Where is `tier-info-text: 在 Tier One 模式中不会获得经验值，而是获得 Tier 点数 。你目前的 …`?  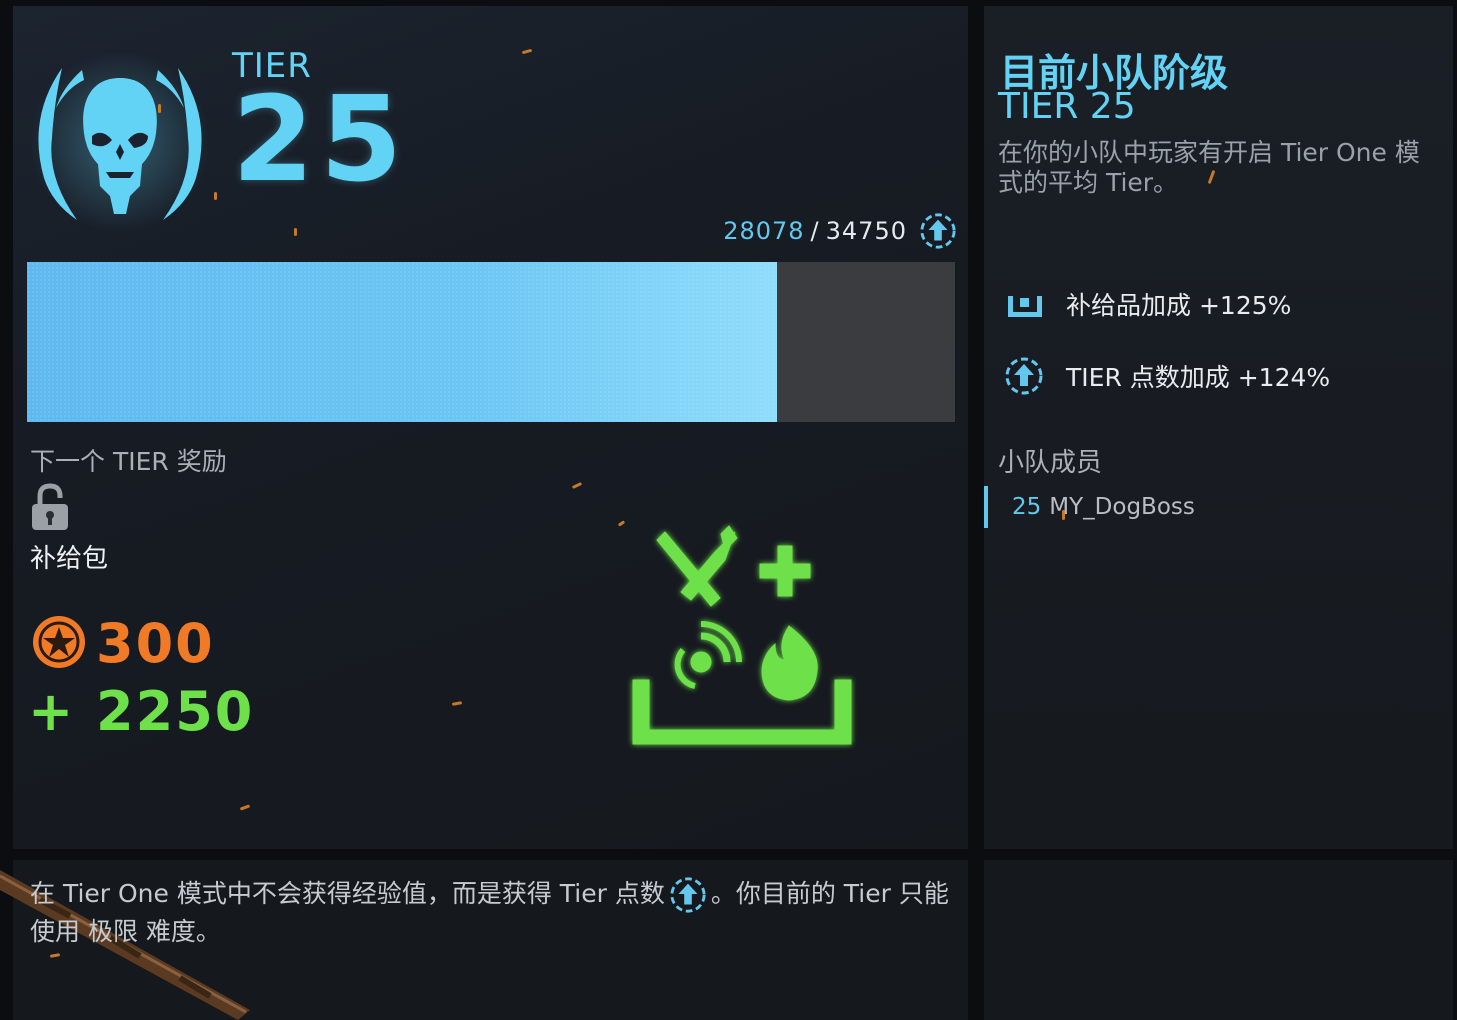 tier-info-text: 在 Tier One 模式中不会获得经验值，而是获得 Tier 点数 。你目前的 … is located at coordinates (492, 912).